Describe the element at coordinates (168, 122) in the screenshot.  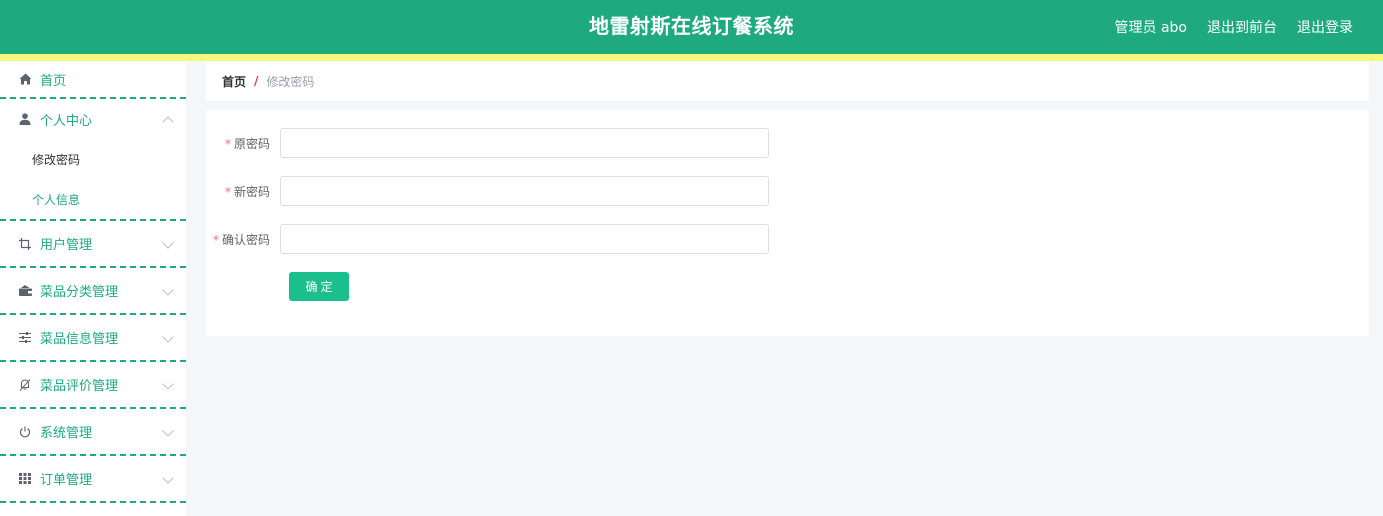
I see `chevron-up-icon` at that location.